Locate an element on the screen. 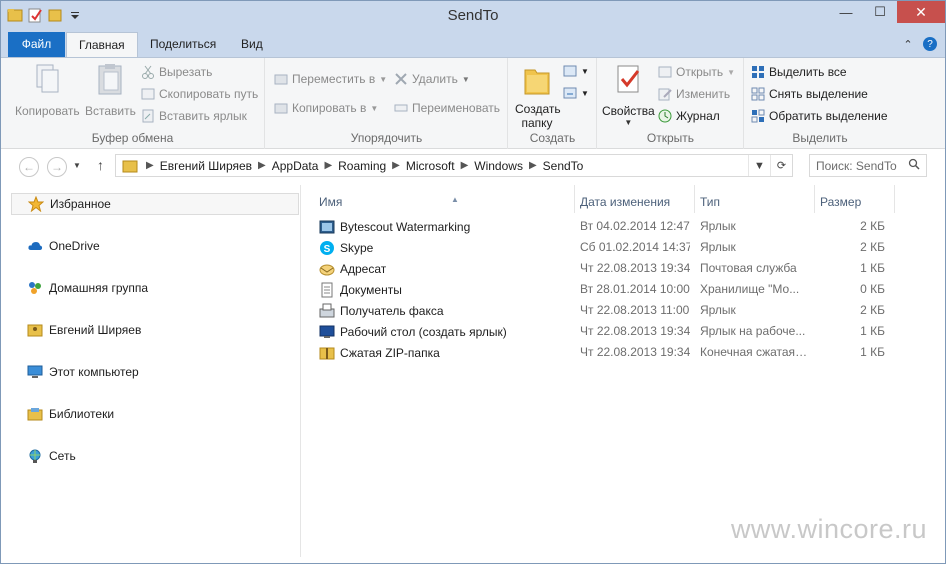  rename-button: Переименовать is located at coordinates (447, 108).